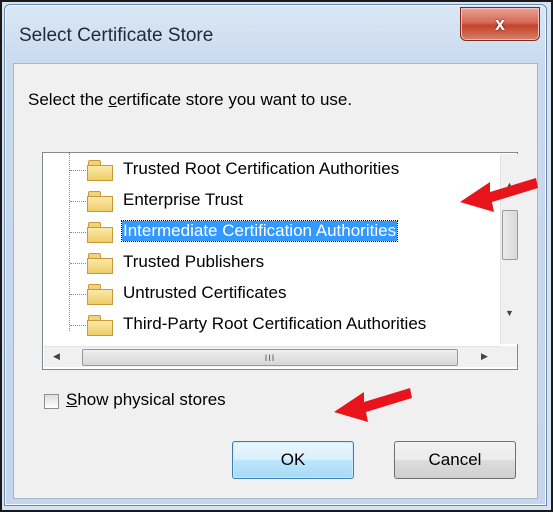 This screenshot has height=512, width=553. Describe the element at coordinates (51, 401) in the screenshot. I see `show-physical-stores-checkbox` at that location.